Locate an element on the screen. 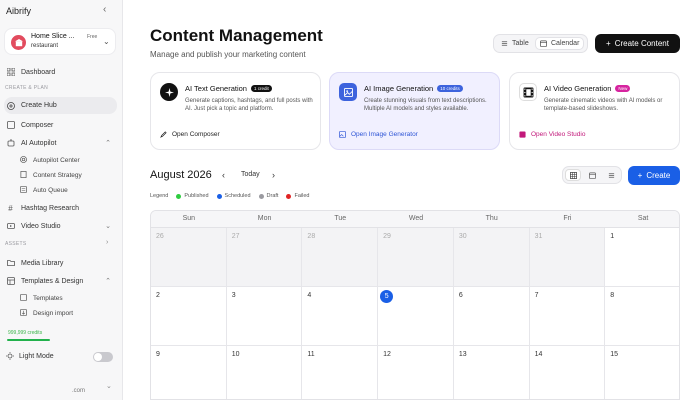 This screenshot has width=700, height=400. calendar-day-cell: 31 is located at coordinates (567, 257).